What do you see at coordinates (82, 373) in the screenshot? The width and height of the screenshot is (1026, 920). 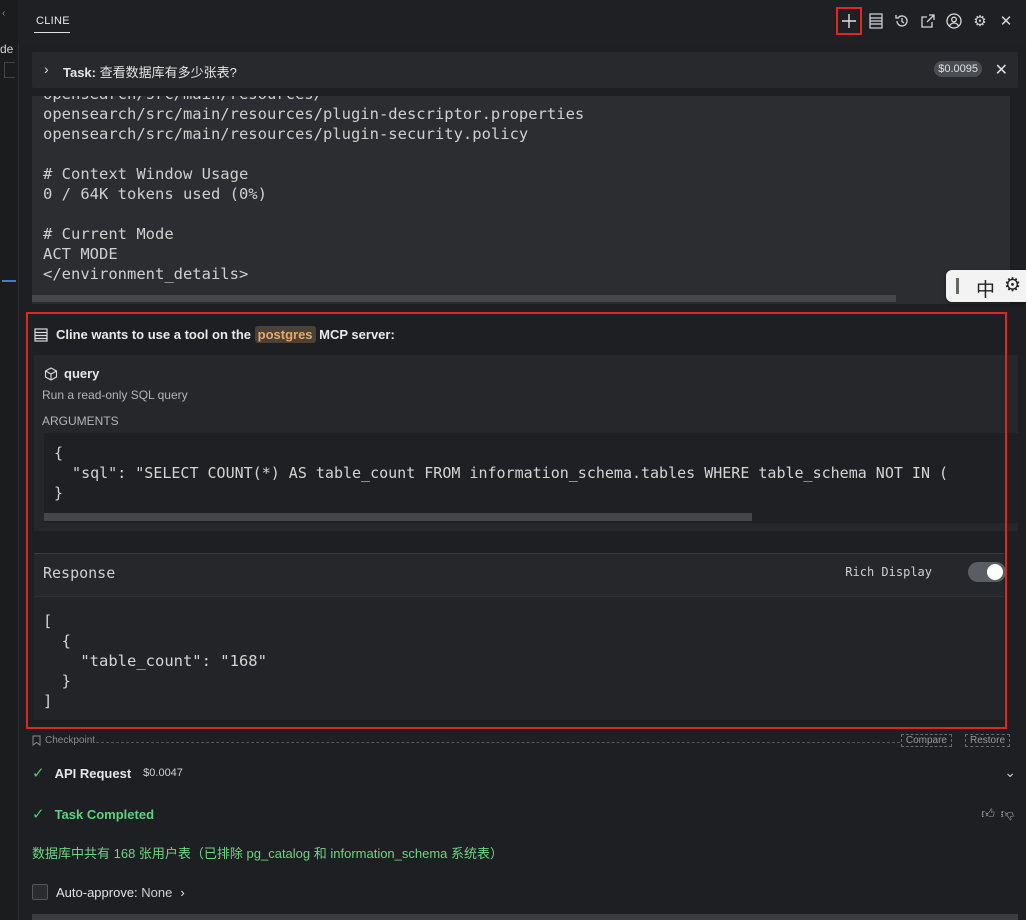 I see `tool-name-label: query` at bounding box center [82, 373].